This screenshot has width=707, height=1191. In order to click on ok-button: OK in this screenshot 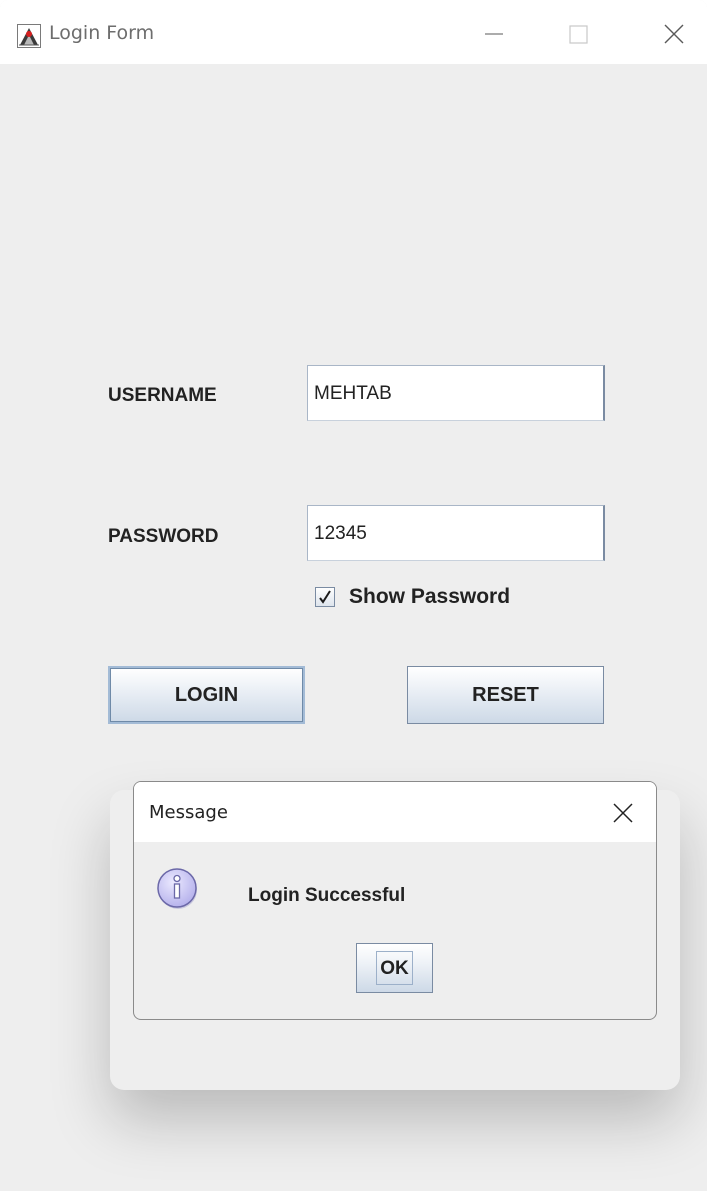, I will do `click(394, 968)`.